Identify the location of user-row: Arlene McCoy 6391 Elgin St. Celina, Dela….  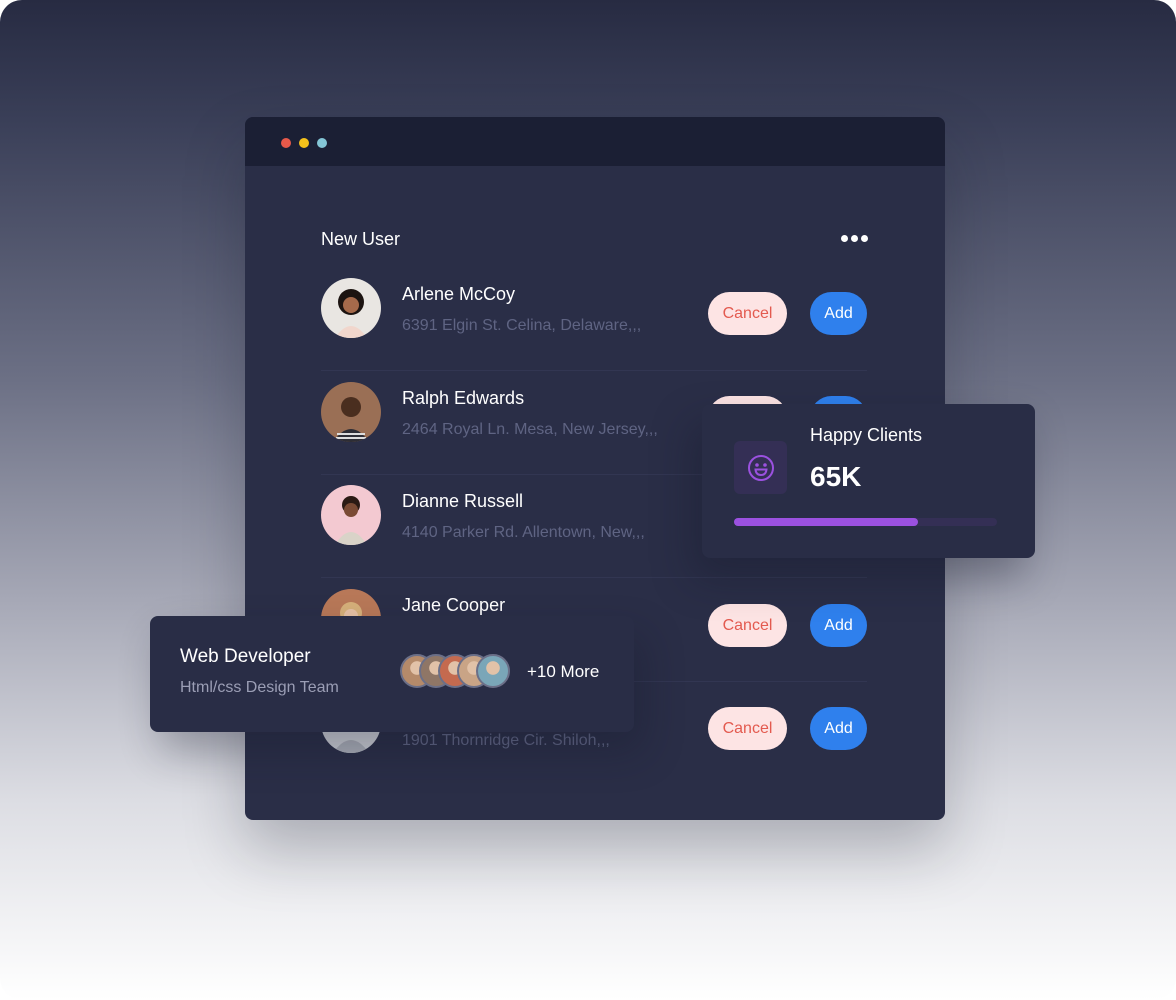
(594, 330).